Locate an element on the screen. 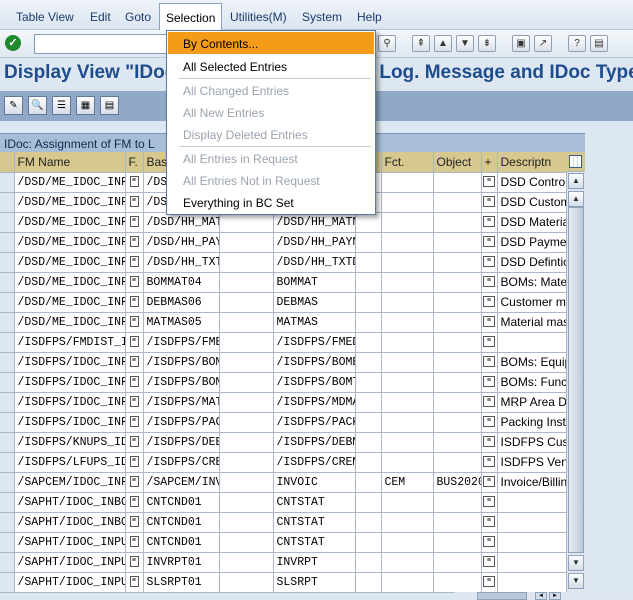  cell-basic-type: /SAPCEM/INV is located at coordinates (181, 482).